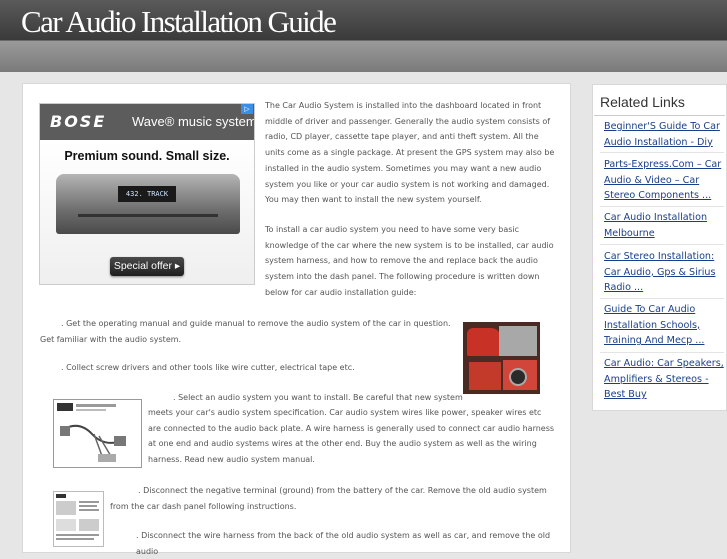 This screenshot has width=727, height=559. What do you see at coordinates (97, 433) in the screenshot?
I see `wiring-harness-diagram` at bounding box center [97, 433].